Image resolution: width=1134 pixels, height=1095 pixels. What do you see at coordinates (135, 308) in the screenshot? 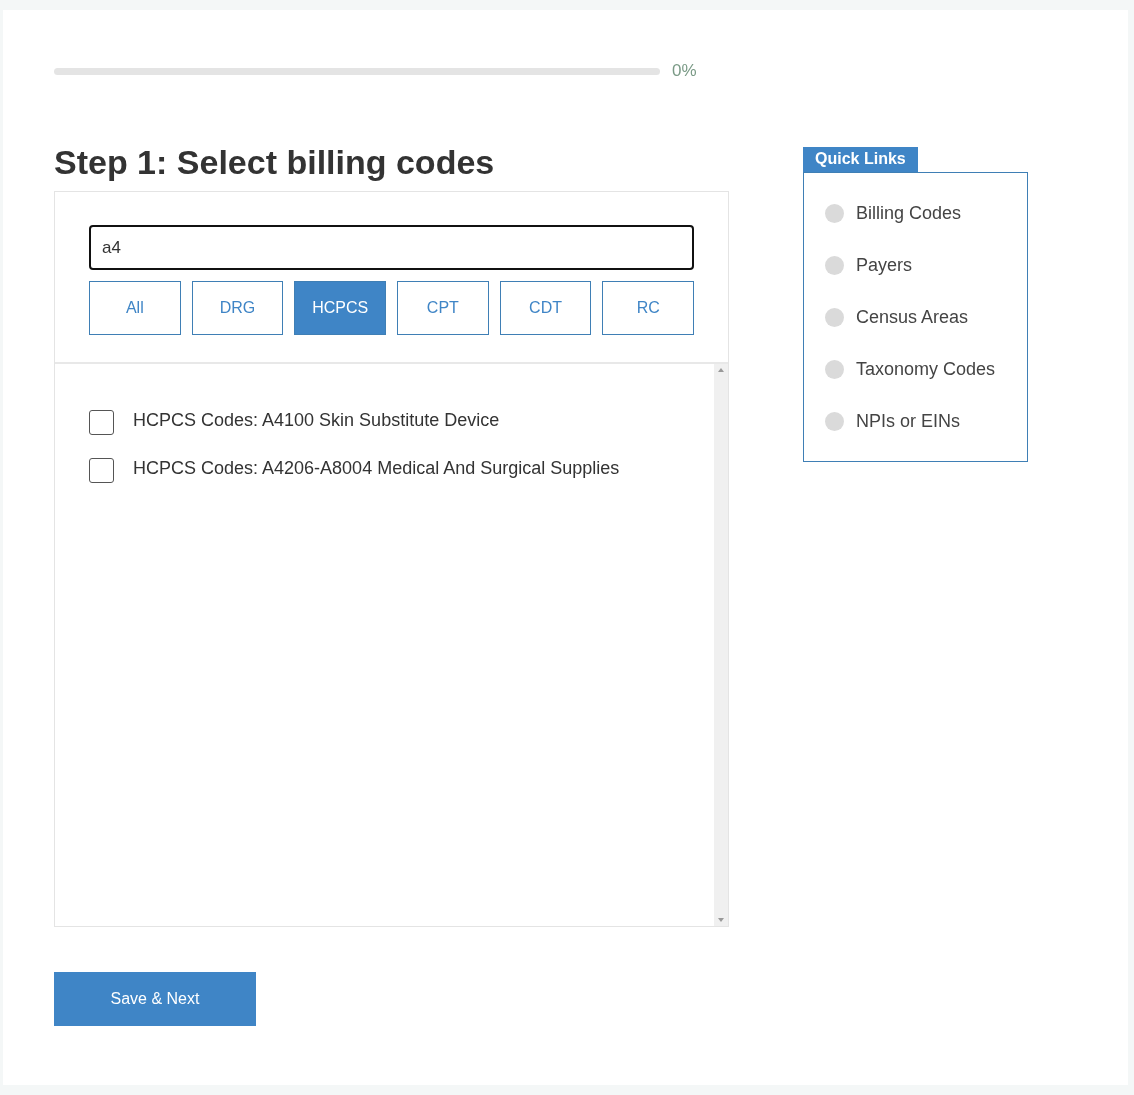
I see `filter-tab: All` at bounding box center [135, 308].